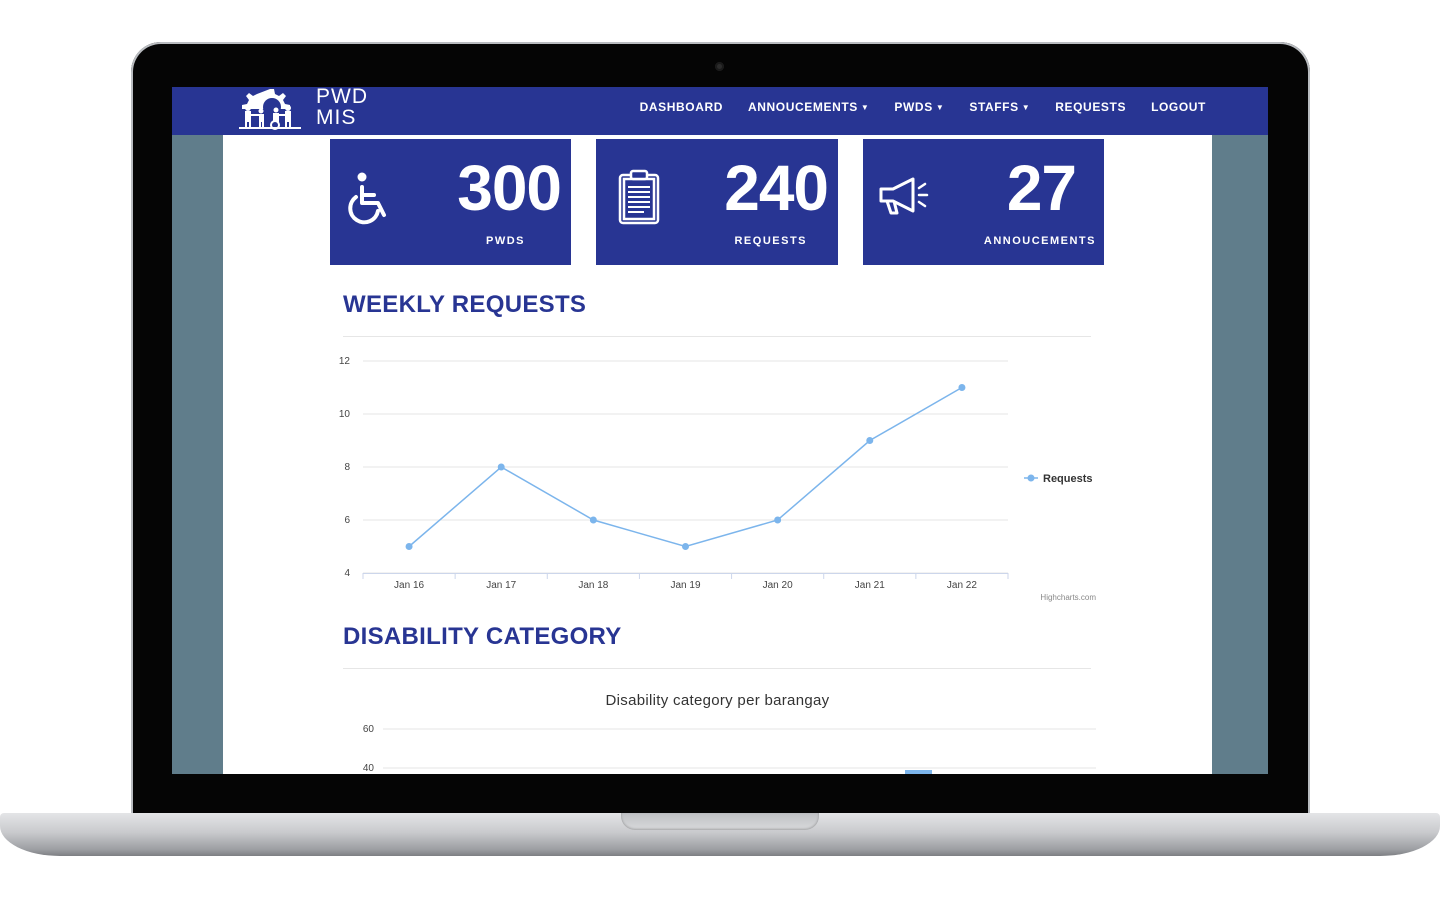  Describe the element at coordinates (309, 111) in the screenshot. I see `brand: PWD MIS` at that location.